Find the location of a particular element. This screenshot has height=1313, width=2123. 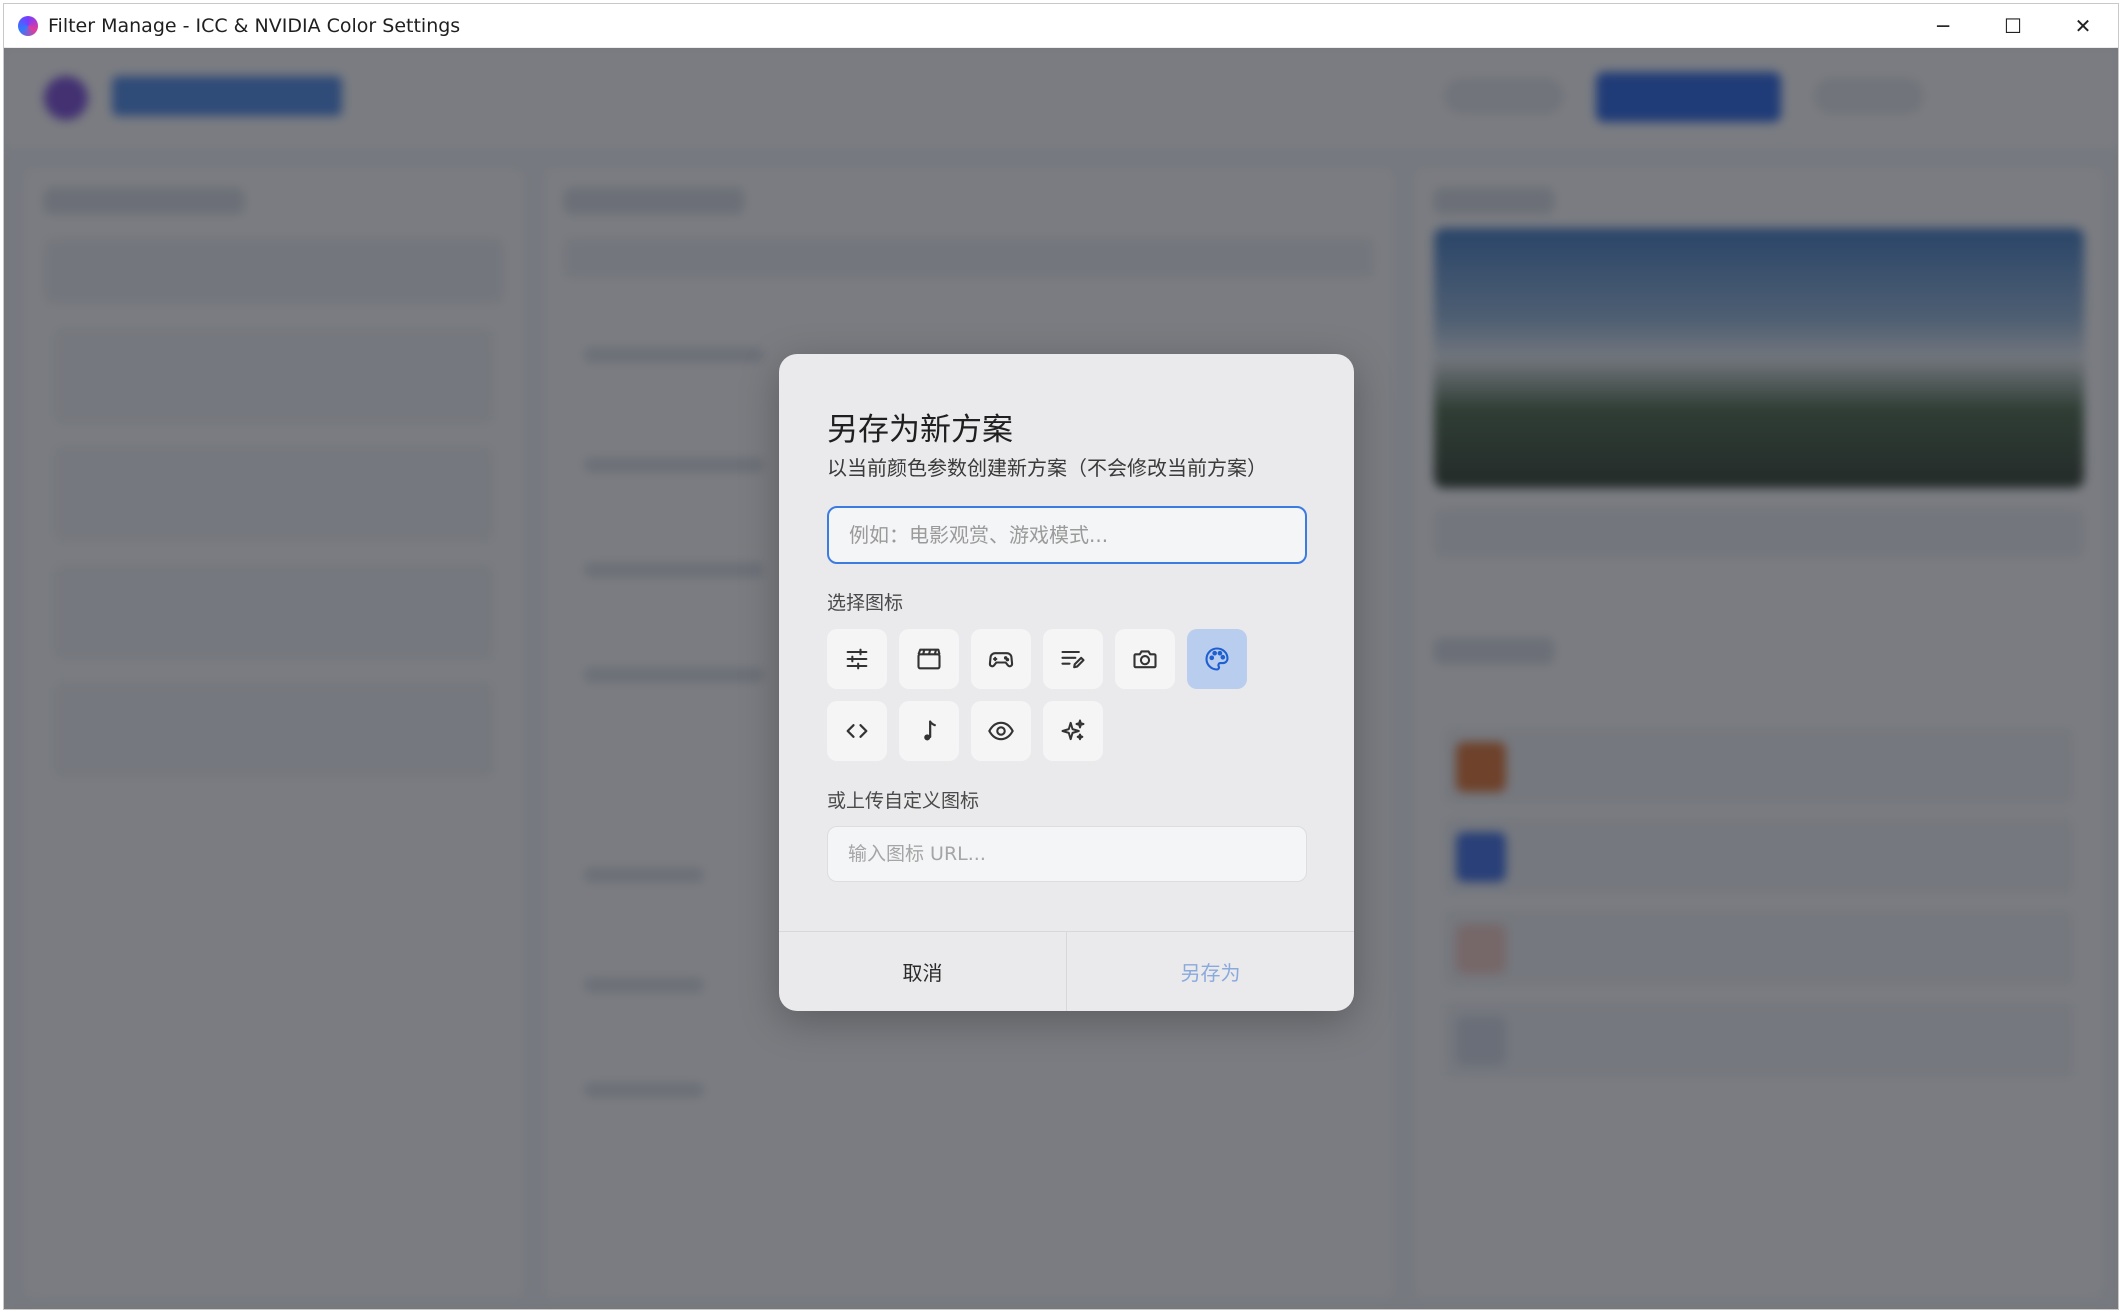

save-as-button: 另存为 is located at coordinates (1210, 971).